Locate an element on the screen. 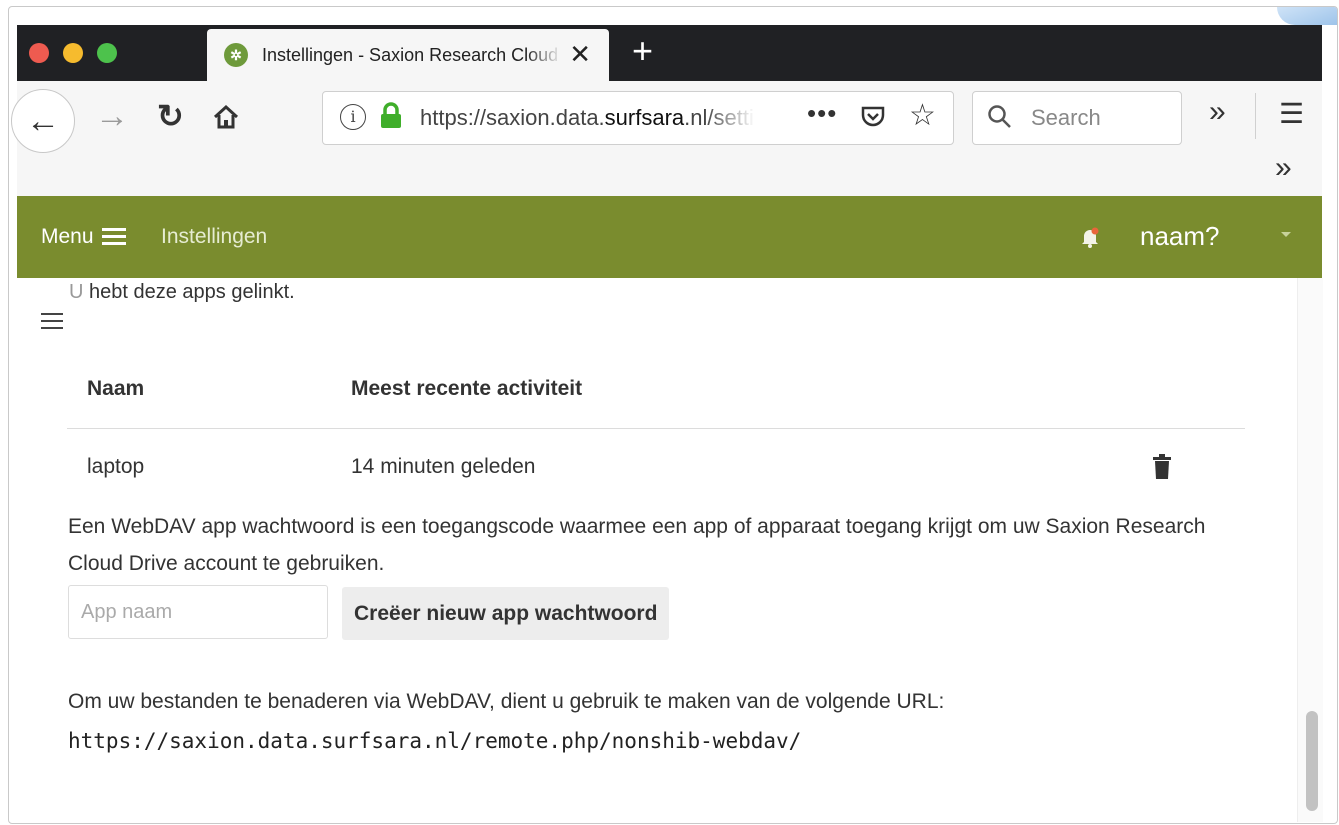  search-icon is located at coordinates (1000, 119).